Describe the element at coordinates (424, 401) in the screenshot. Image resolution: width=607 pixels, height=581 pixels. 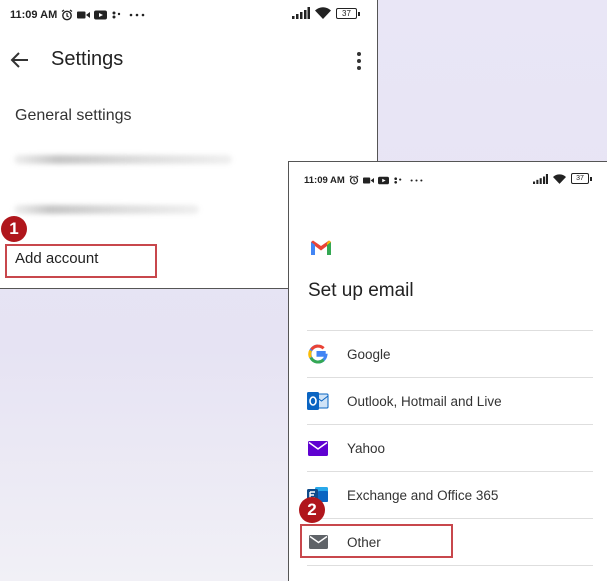
I see `provider-label: Outlook, Hotmail and Live` at that location.